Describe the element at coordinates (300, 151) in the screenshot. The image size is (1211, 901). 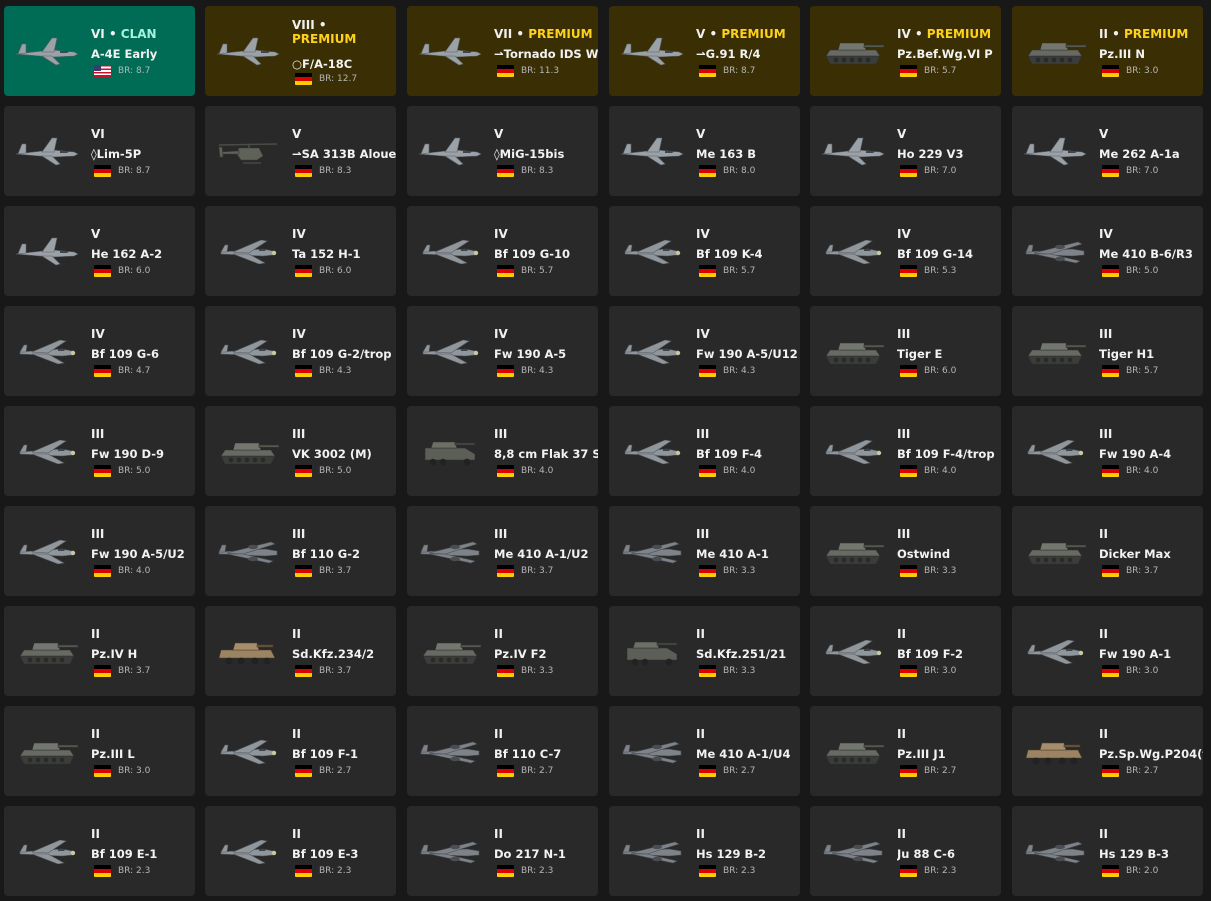
I see `vehicle-card: V ⇀SA 313B Alouette BR: 8.3` at that location.